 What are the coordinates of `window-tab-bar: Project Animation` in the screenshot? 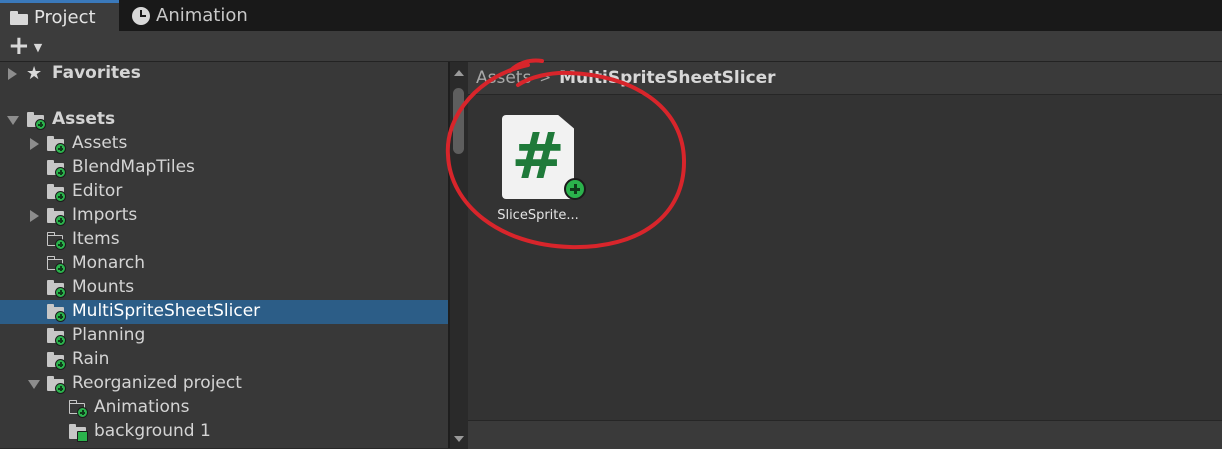 It's located at (611, 15).